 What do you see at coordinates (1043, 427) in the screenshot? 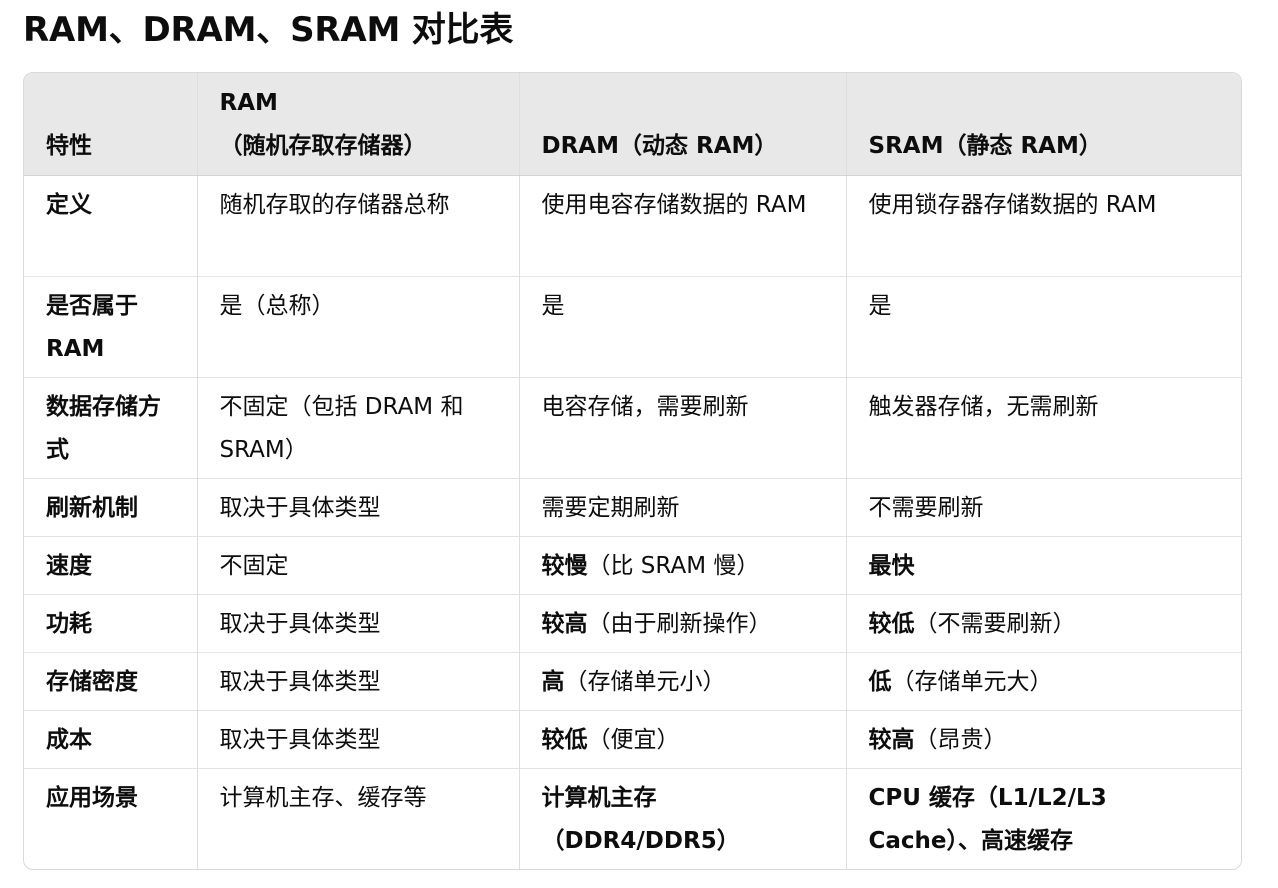
I see `sram-cell: 触发器存储，无需刷新` at bounding box center [1043, 427].